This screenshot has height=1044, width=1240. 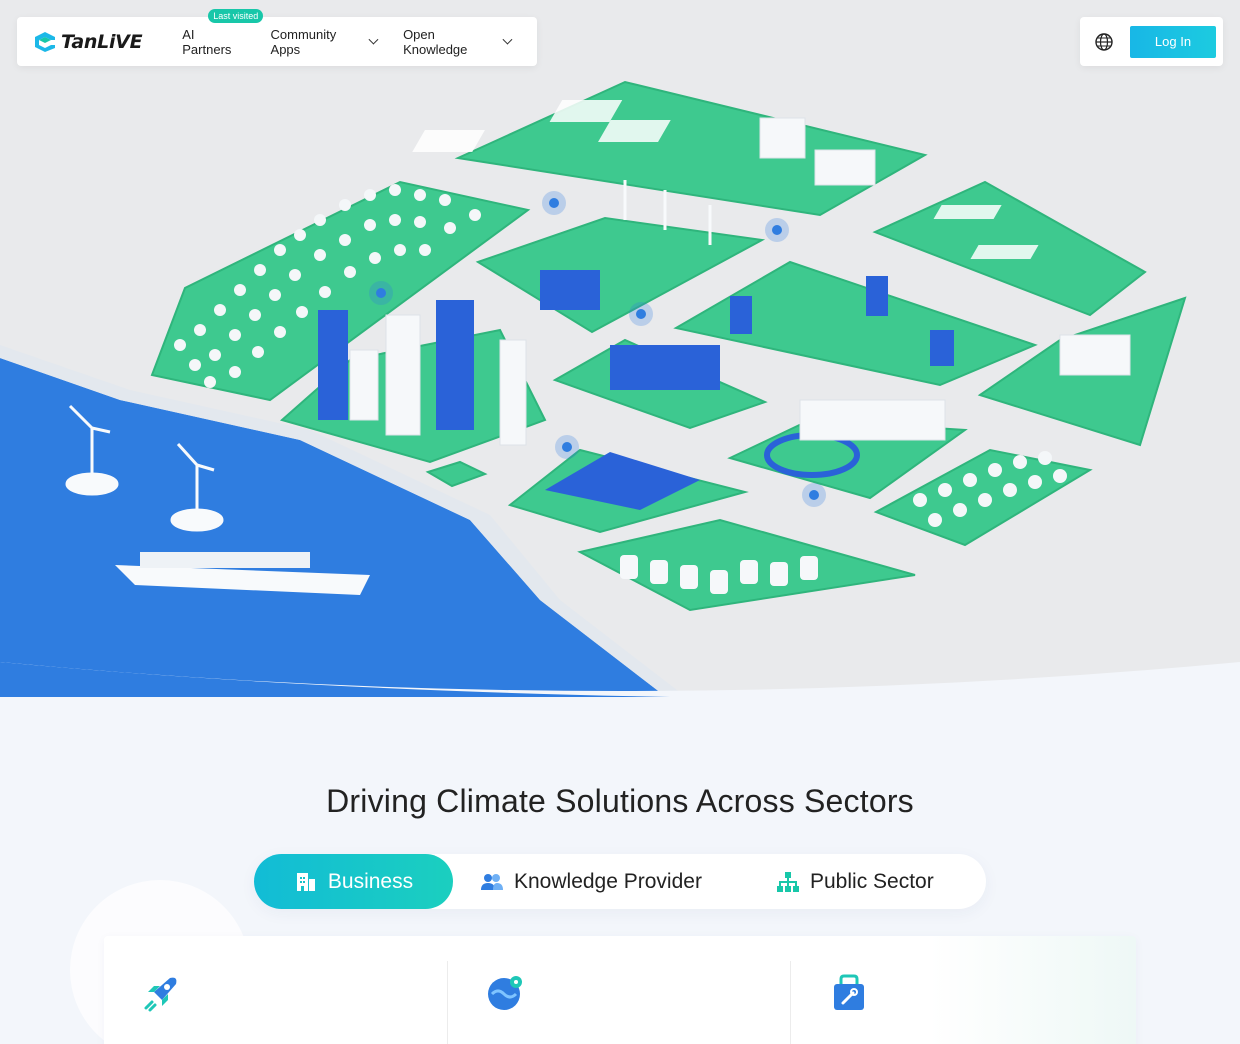 I want to click on nav-item-label: Community Apps, so click(x=303, y=41).